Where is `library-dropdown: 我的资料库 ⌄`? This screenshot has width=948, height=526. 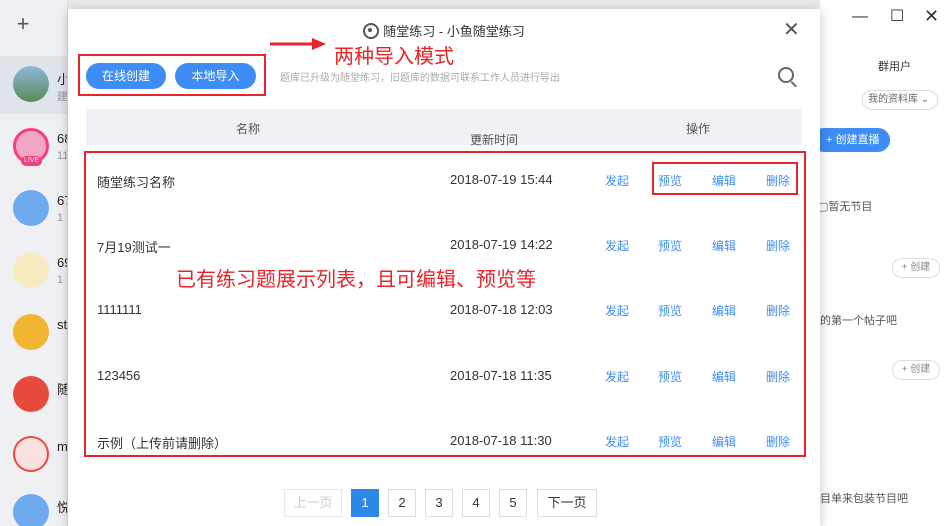
library-dropdown: 我的资料库 ⌄ is located at coordinates (900, 100).